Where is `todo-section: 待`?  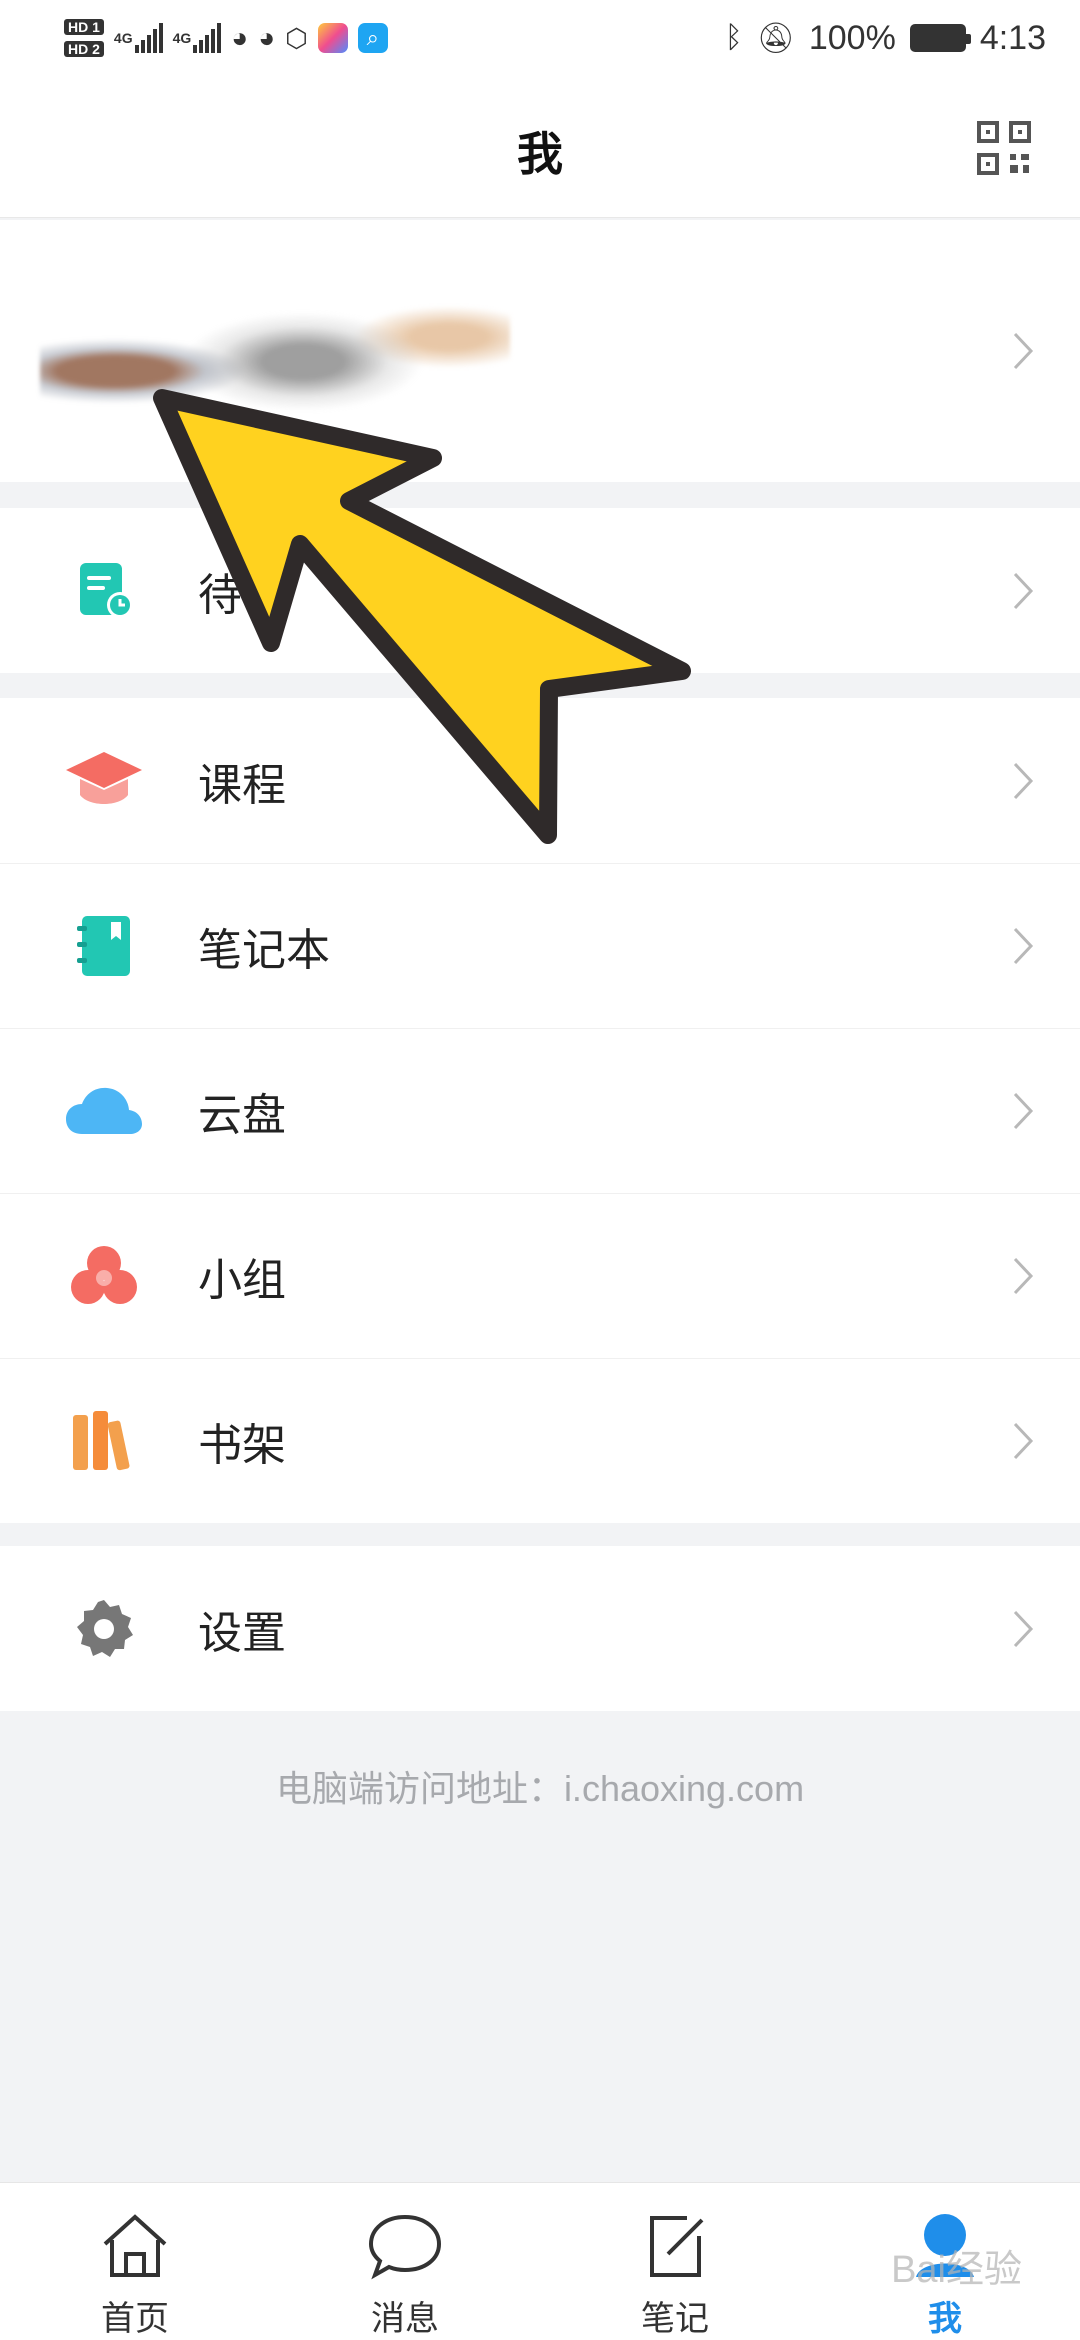 todo-section: 待 is located at coordinates (540, 590).